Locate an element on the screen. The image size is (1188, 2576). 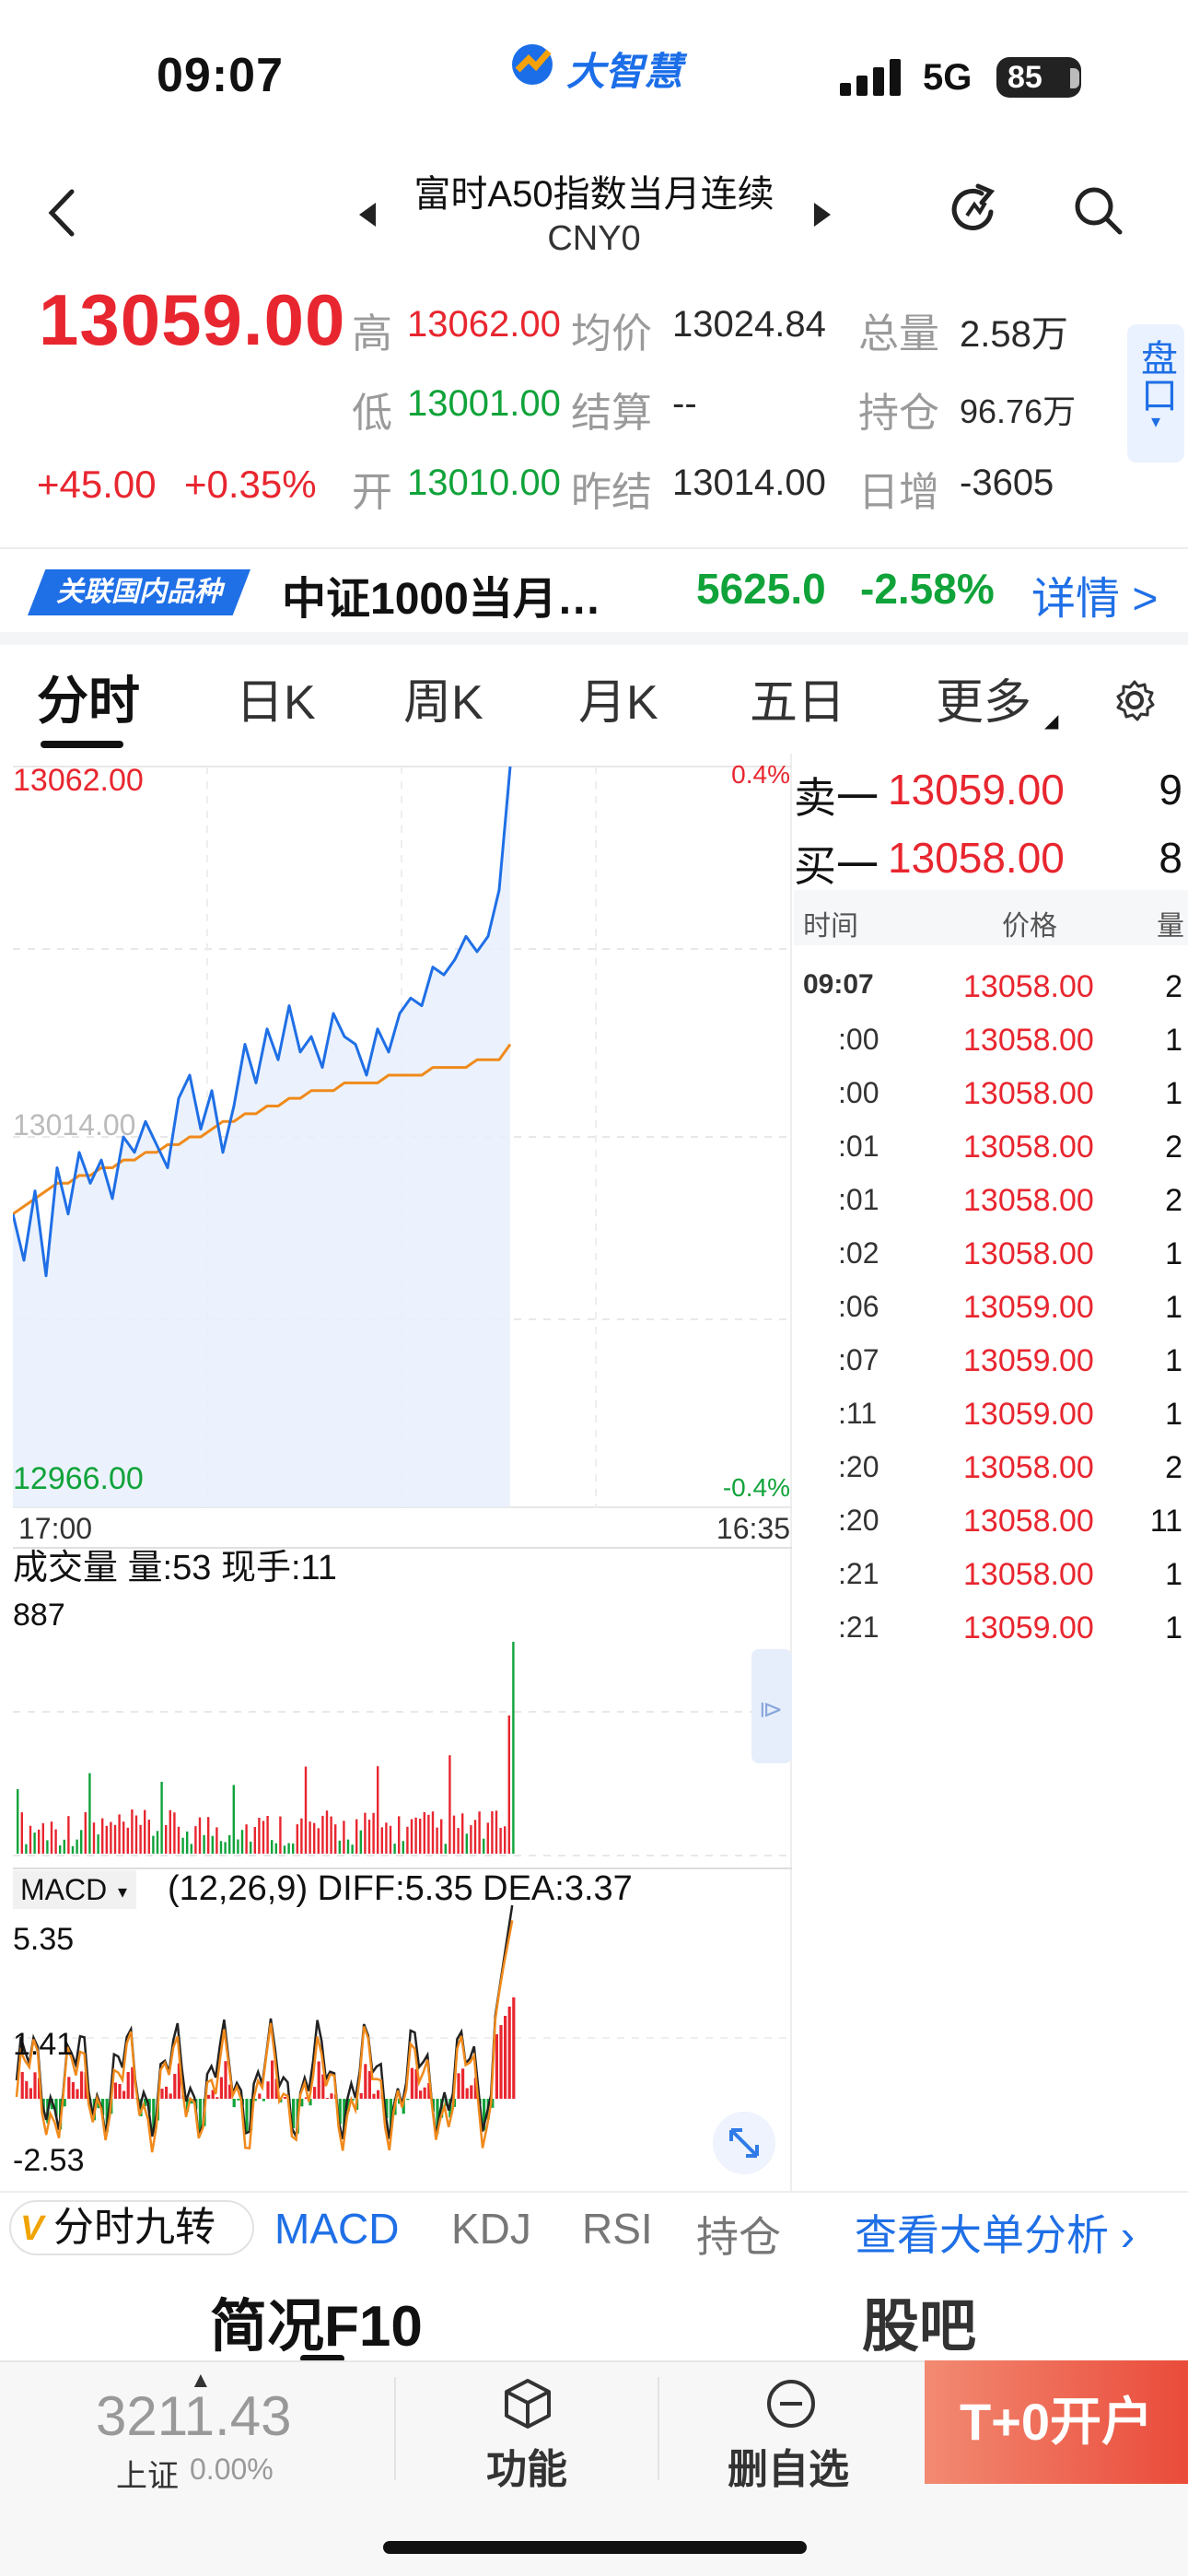
macd-top-label: 5.35 is located at coordinates (43, 1939).